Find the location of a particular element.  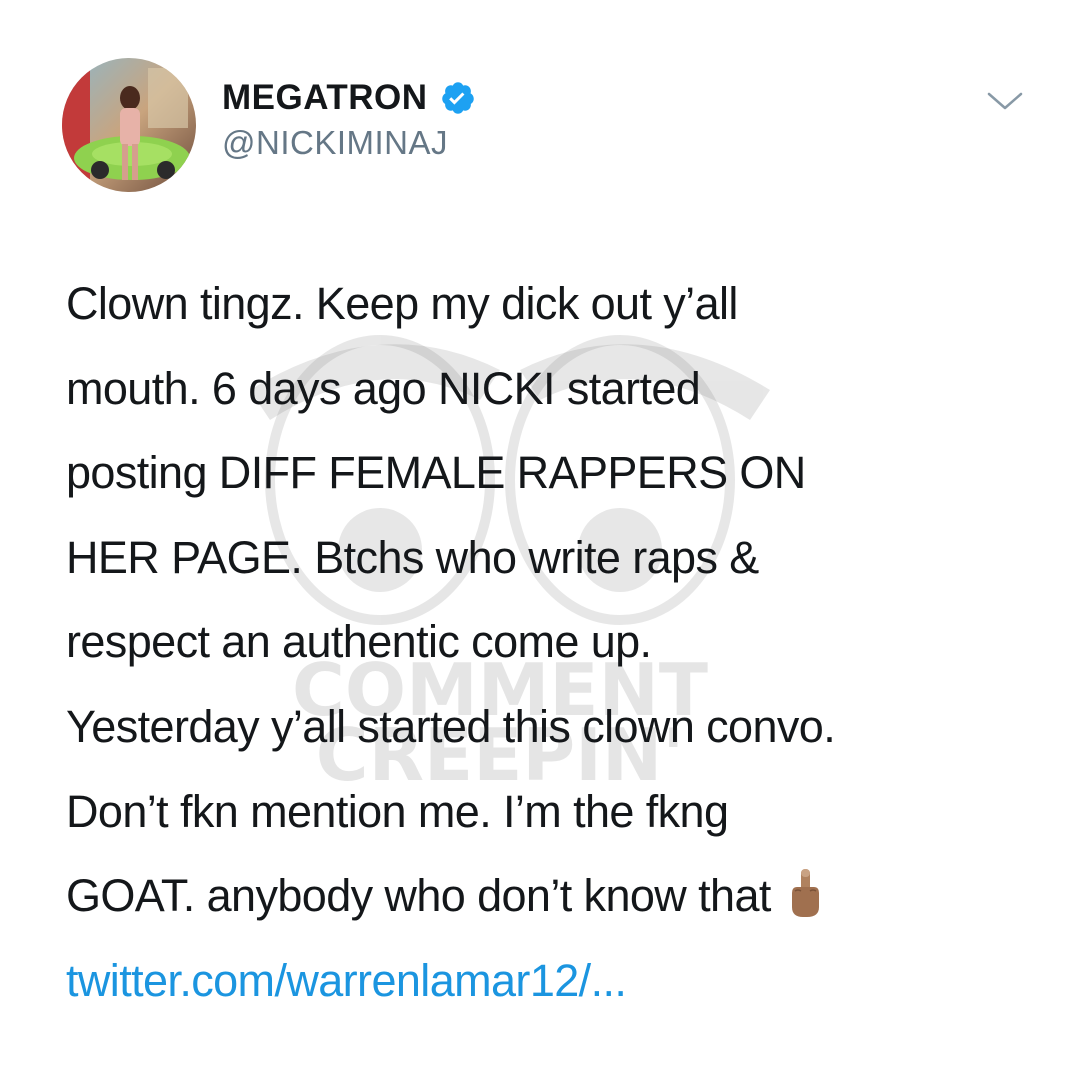

author-avatar is located at coordinates (129, 125).